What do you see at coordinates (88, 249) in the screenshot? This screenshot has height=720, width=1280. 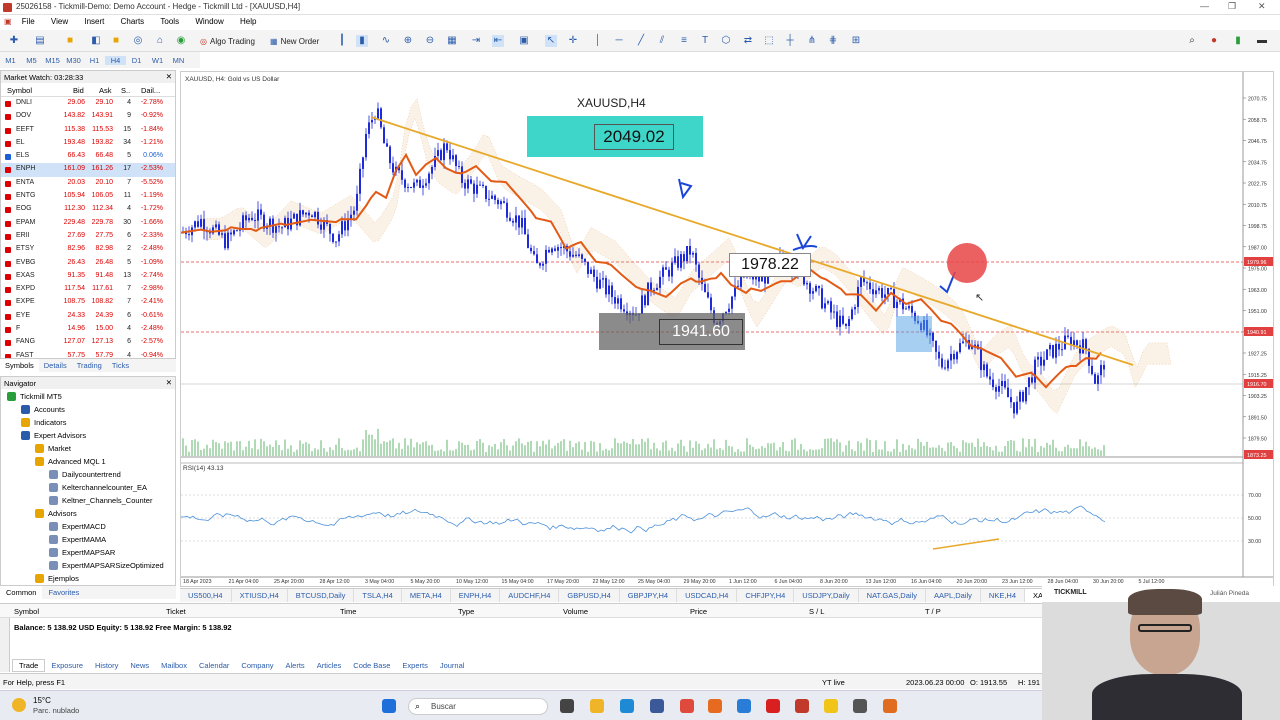 I see `market-watch-row: ETSY 82.96 82.98 2 -2.48%` at bounding box center [88, 249].